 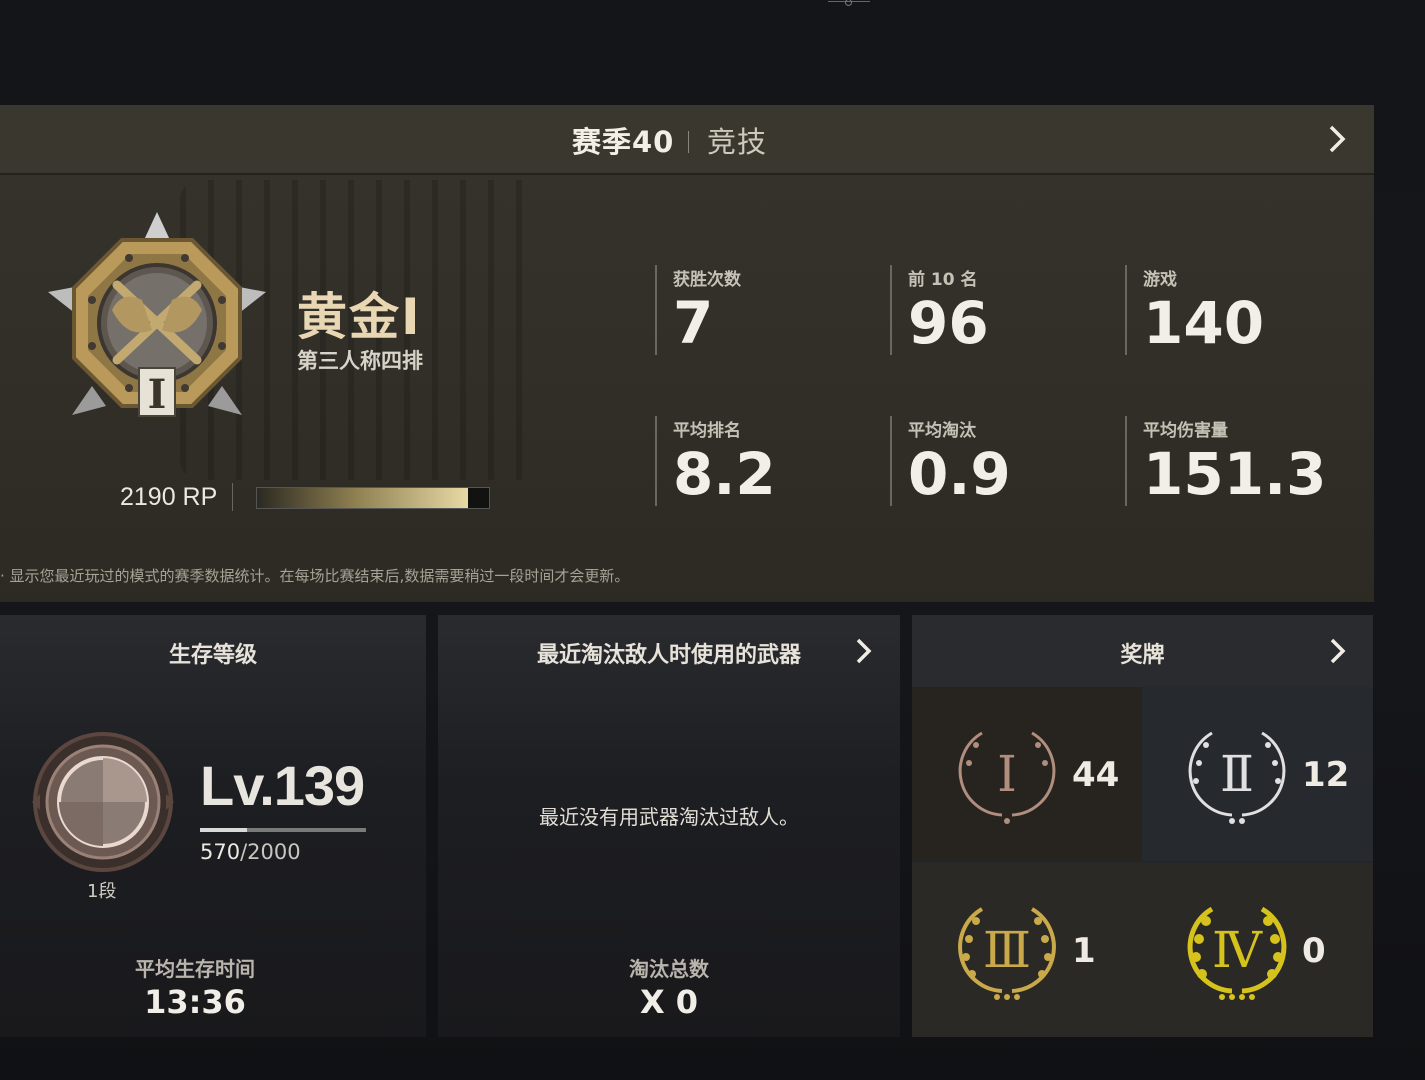 I want to click on stat-value: 151.3, so click(x=1235, y=474).